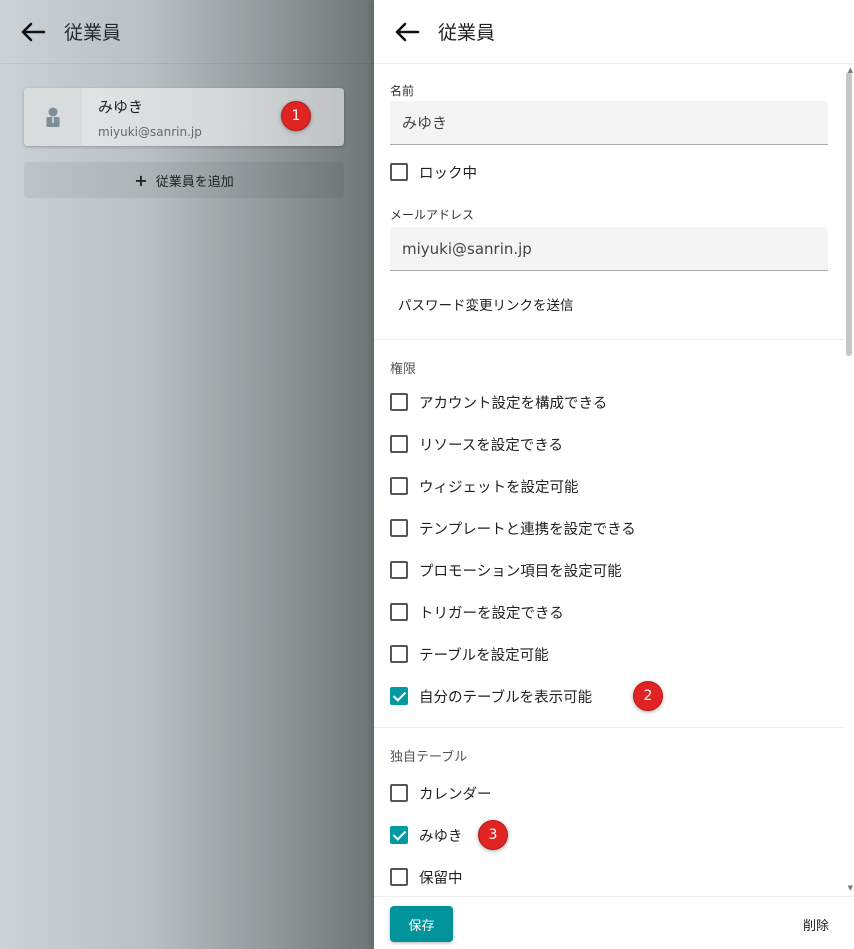  Describe the element at coordinates (493, 835) in the screenshot. I see `annotation-badge-3: 3` at that location.